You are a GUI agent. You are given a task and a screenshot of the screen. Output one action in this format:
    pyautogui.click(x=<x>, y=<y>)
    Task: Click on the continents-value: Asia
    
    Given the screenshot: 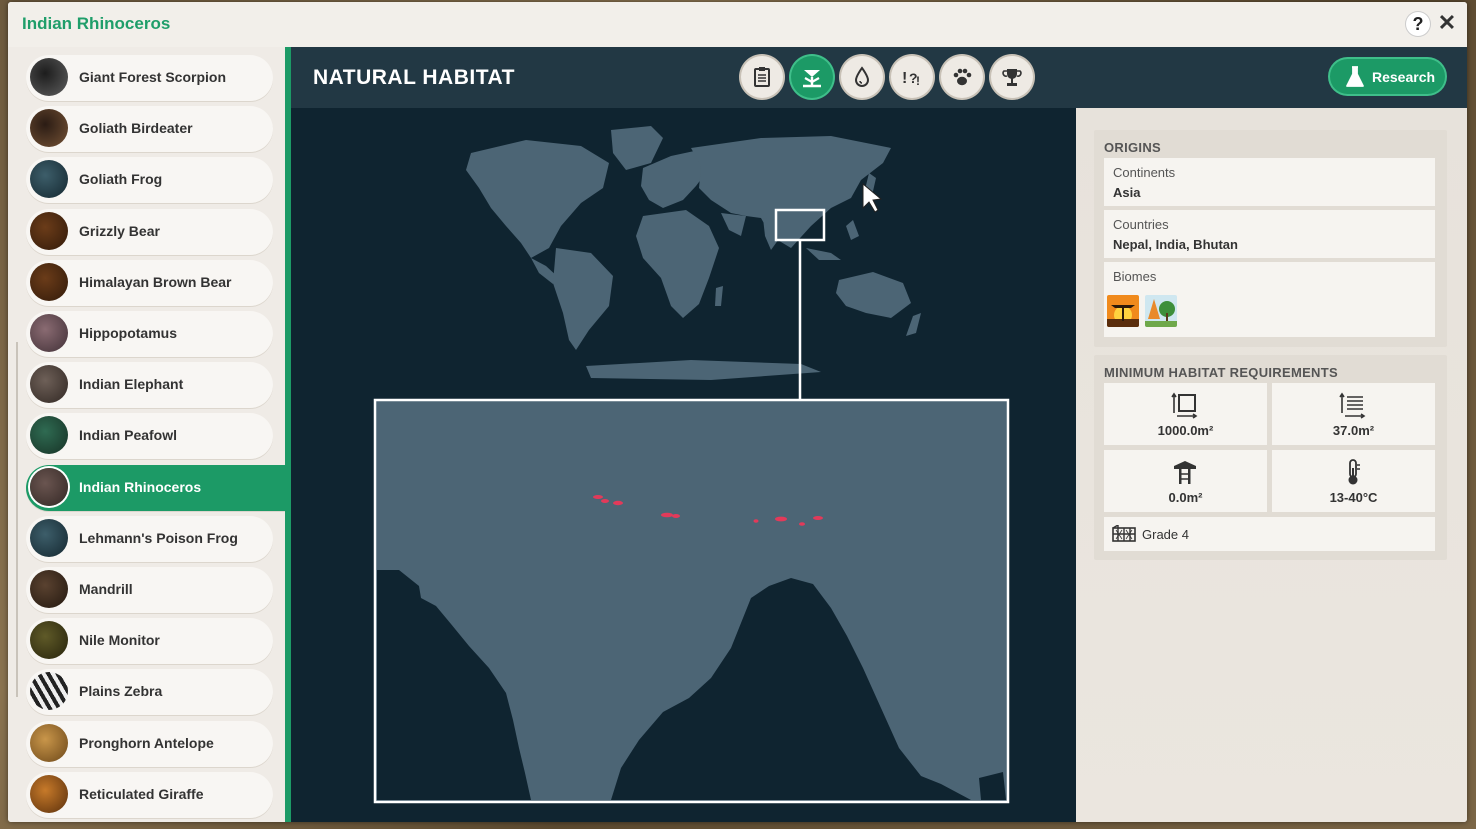 What is the action you would take?
    pyautogui.click(x=1127, y=192)
    